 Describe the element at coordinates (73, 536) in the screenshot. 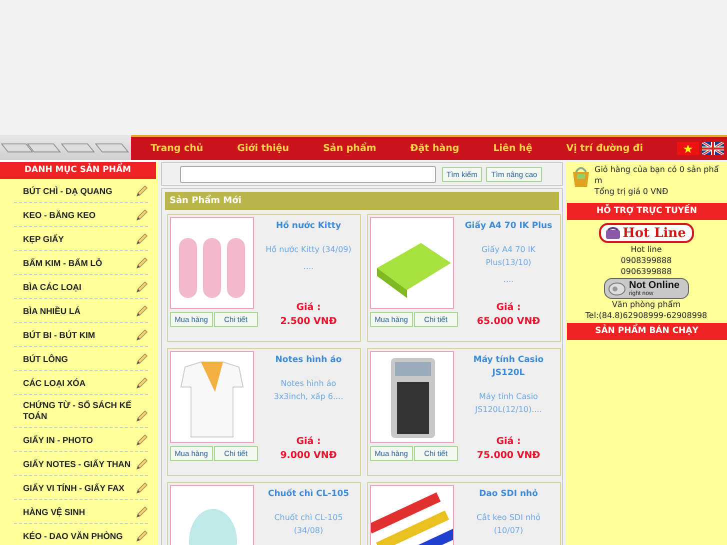

I see `category-link: KÉO - DAO VĂN PHÒNG` at that location.